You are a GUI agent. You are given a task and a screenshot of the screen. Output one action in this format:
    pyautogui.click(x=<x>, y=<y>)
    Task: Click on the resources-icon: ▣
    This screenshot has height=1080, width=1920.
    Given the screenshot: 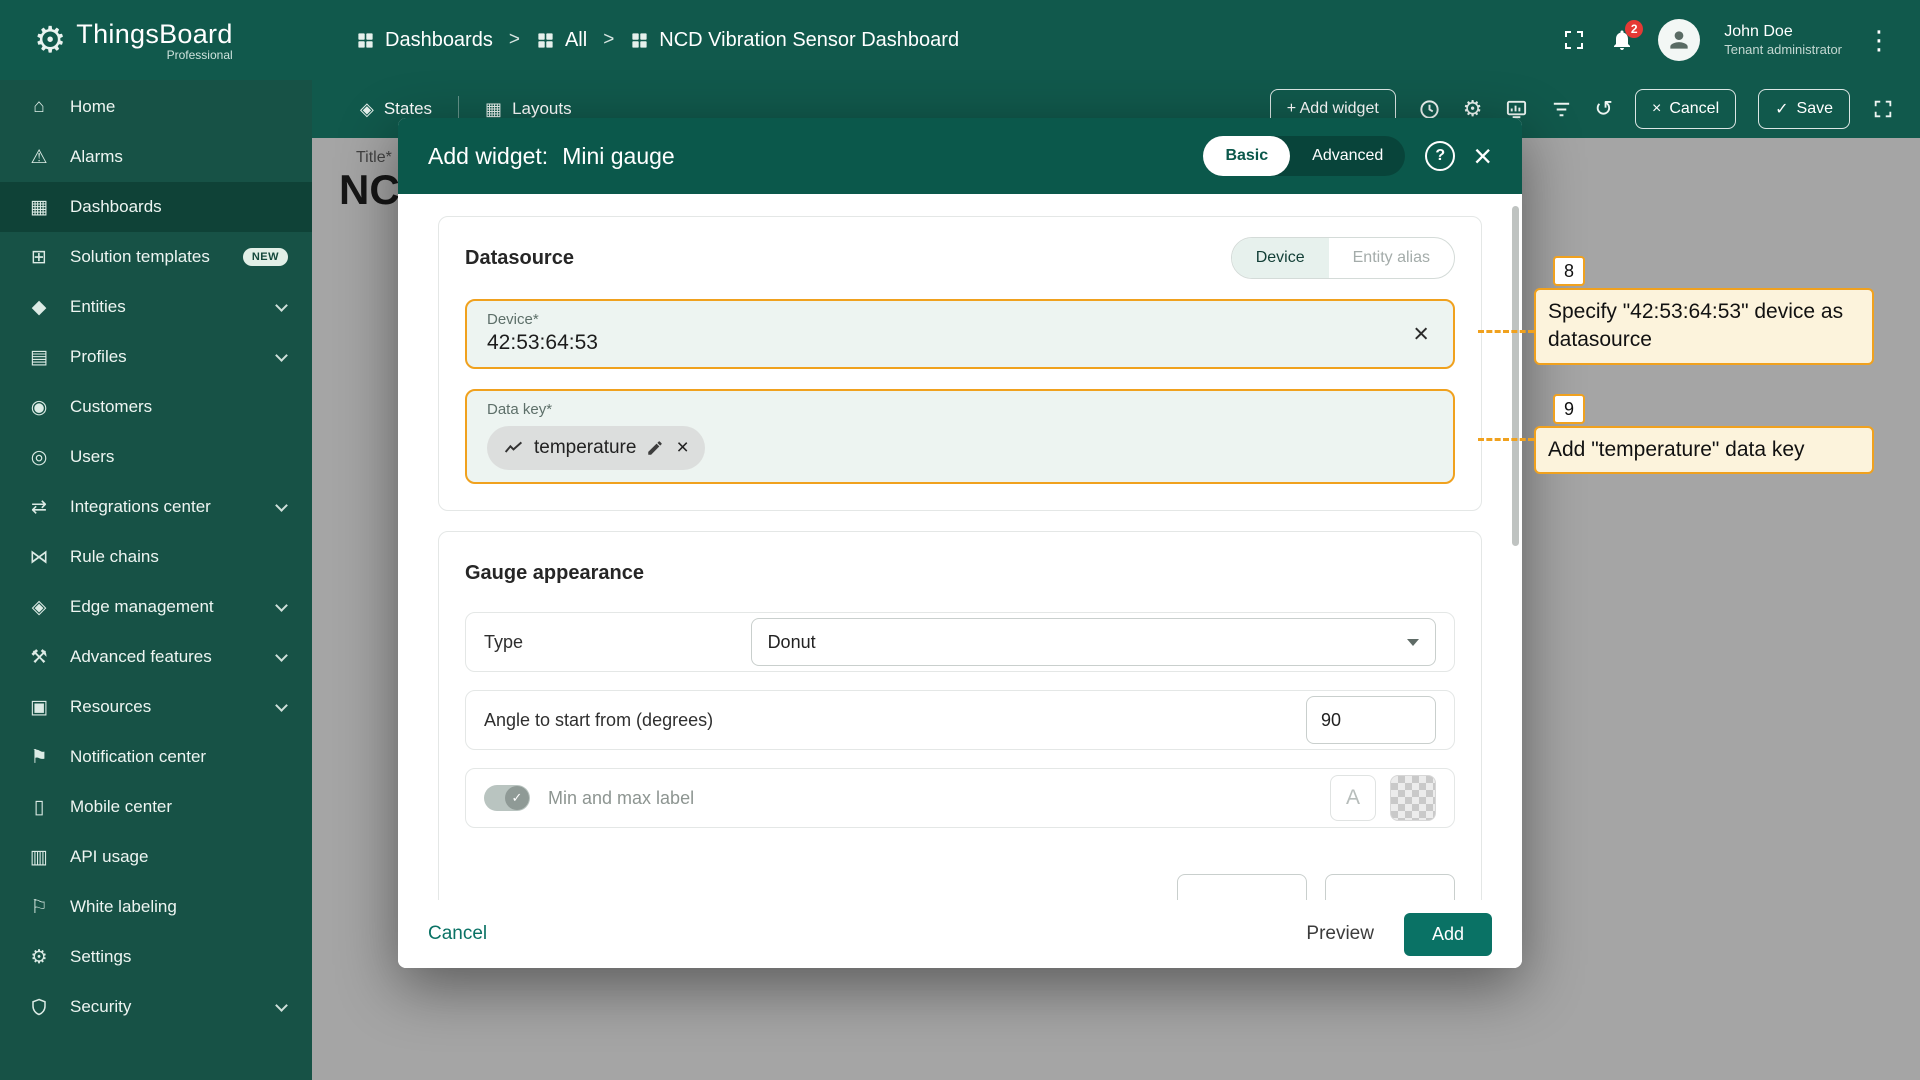 What is the action you would take?
    pyautogui.click(x=39, y=707)
    